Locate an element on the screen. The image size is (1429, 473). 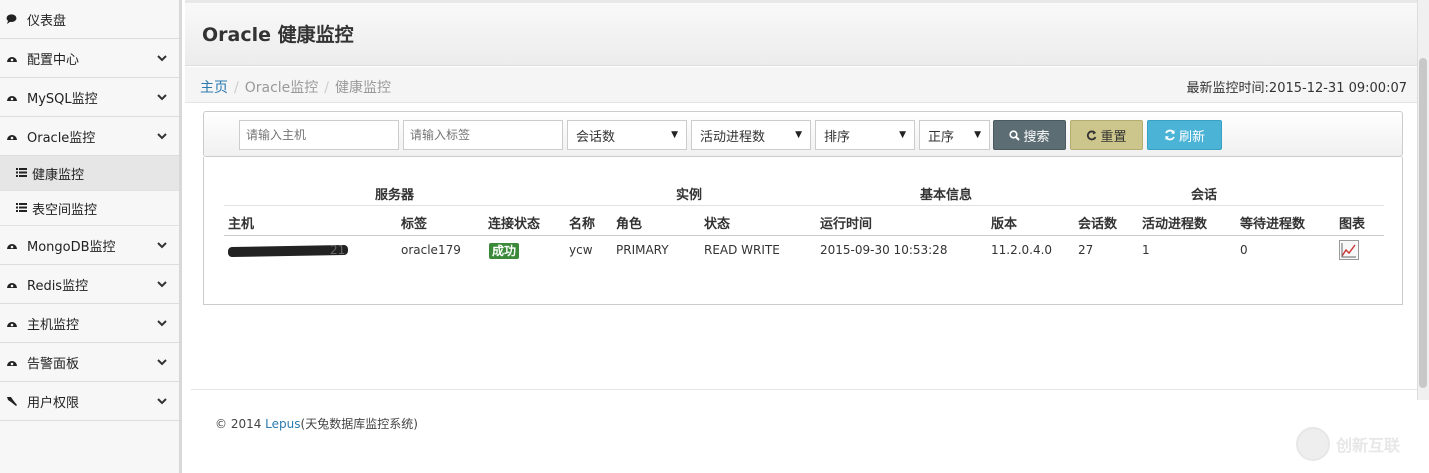
active-process-select: 活动进程数 ▼ is located at coordinates (751, 135).